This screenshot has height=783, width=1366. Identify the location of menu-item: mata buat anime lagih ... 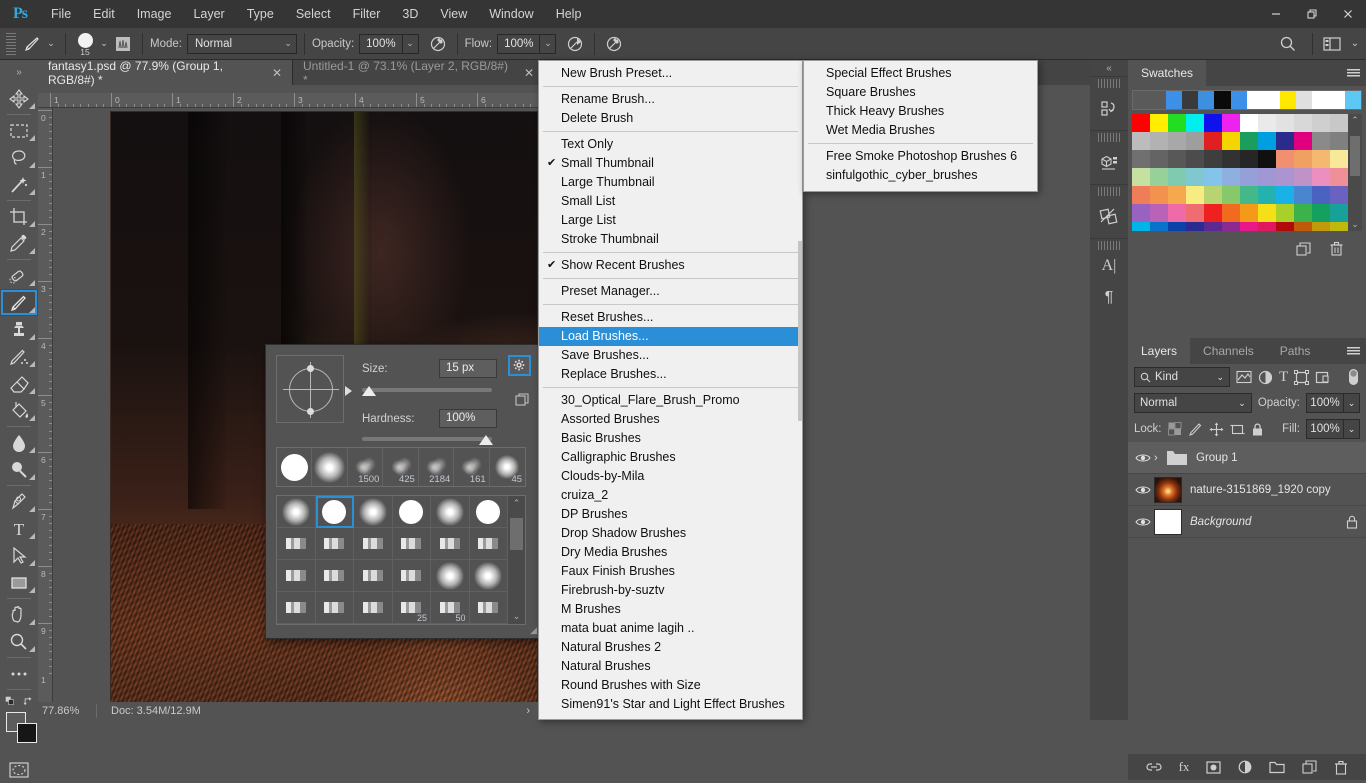
(670, 628).